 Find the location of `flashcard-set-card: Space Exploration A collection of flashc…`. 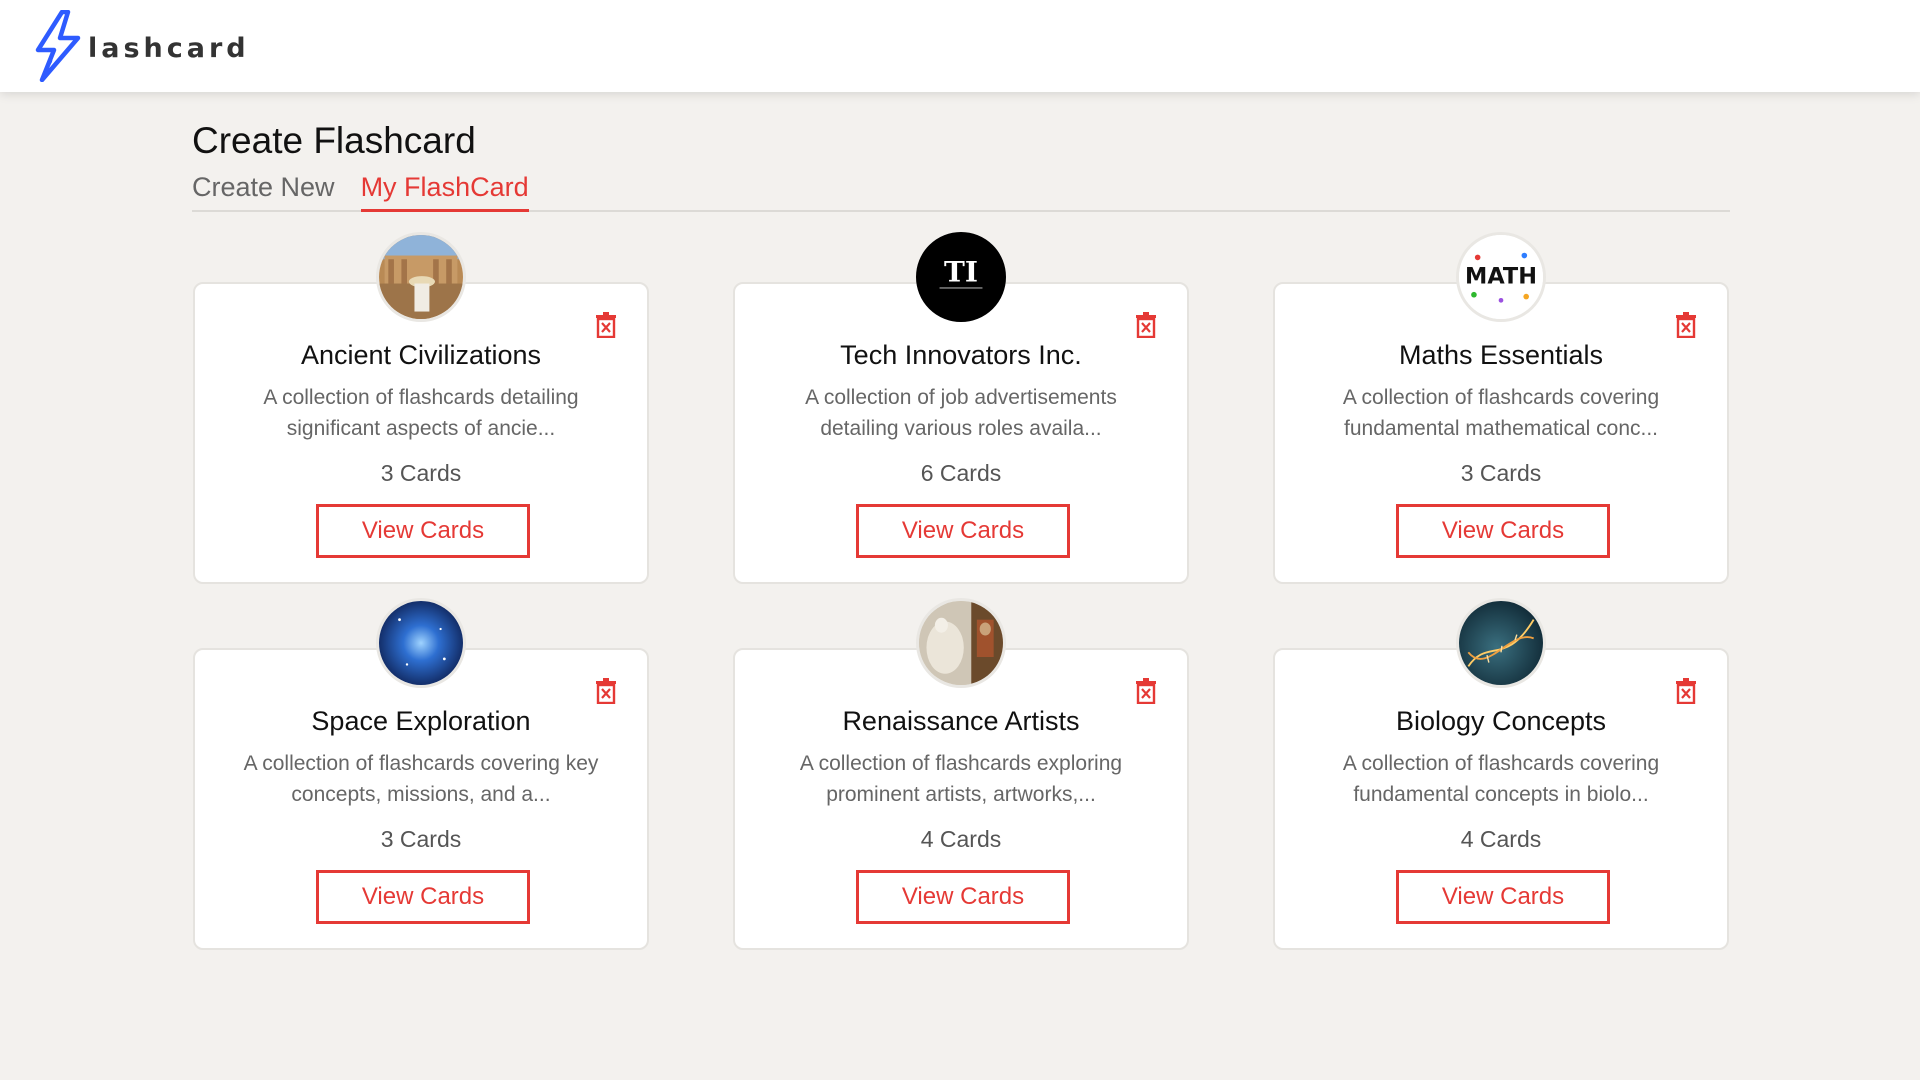

flashcard-set-card: Space Exploration A collection of flashc… is located at coordinates (421, 799).